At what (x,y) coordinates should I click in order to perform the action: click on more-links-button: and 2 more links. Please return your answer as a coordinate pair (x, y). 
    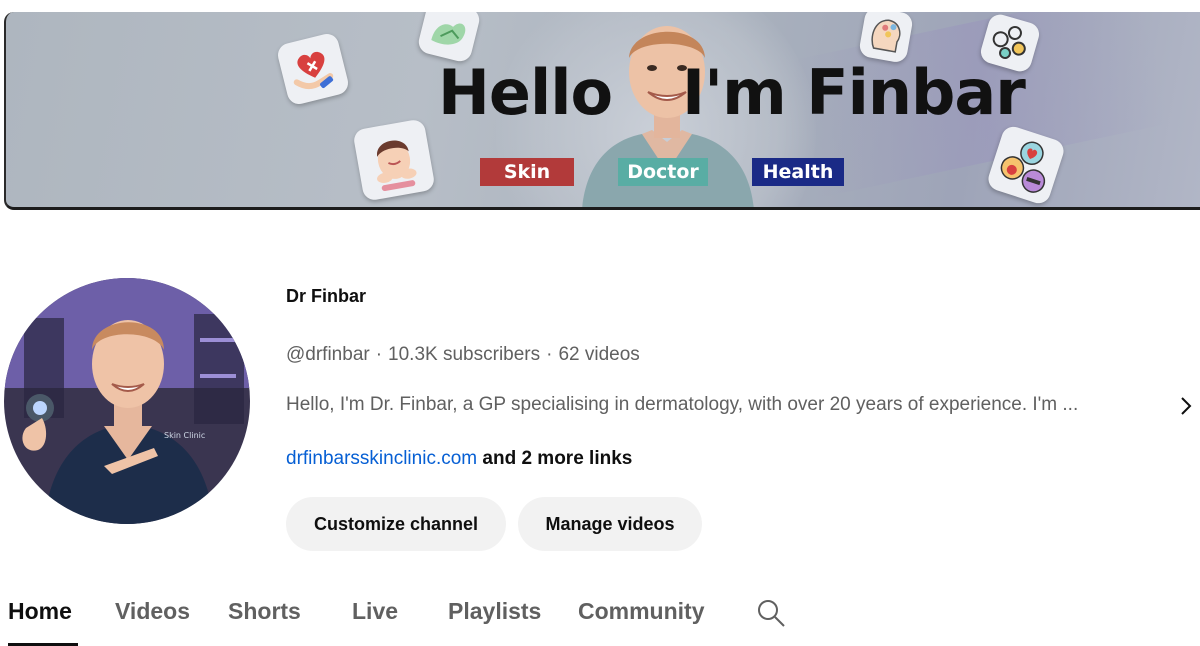
    Looking at the image, I should click on (557, 458).